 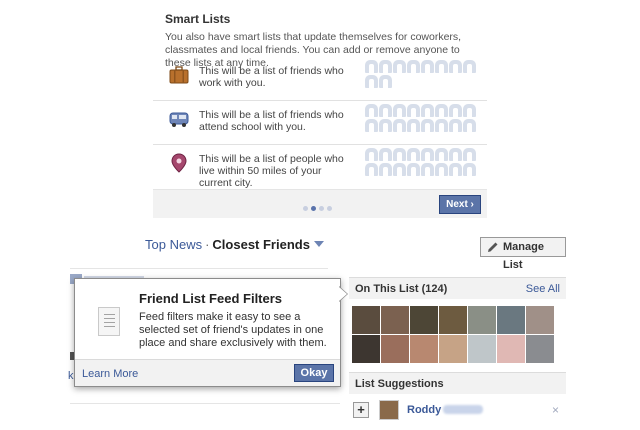 What do you see at coordinates (179, 163) in the screenshot?
I see `map-pin-icon` at bounding box center [179, 163].